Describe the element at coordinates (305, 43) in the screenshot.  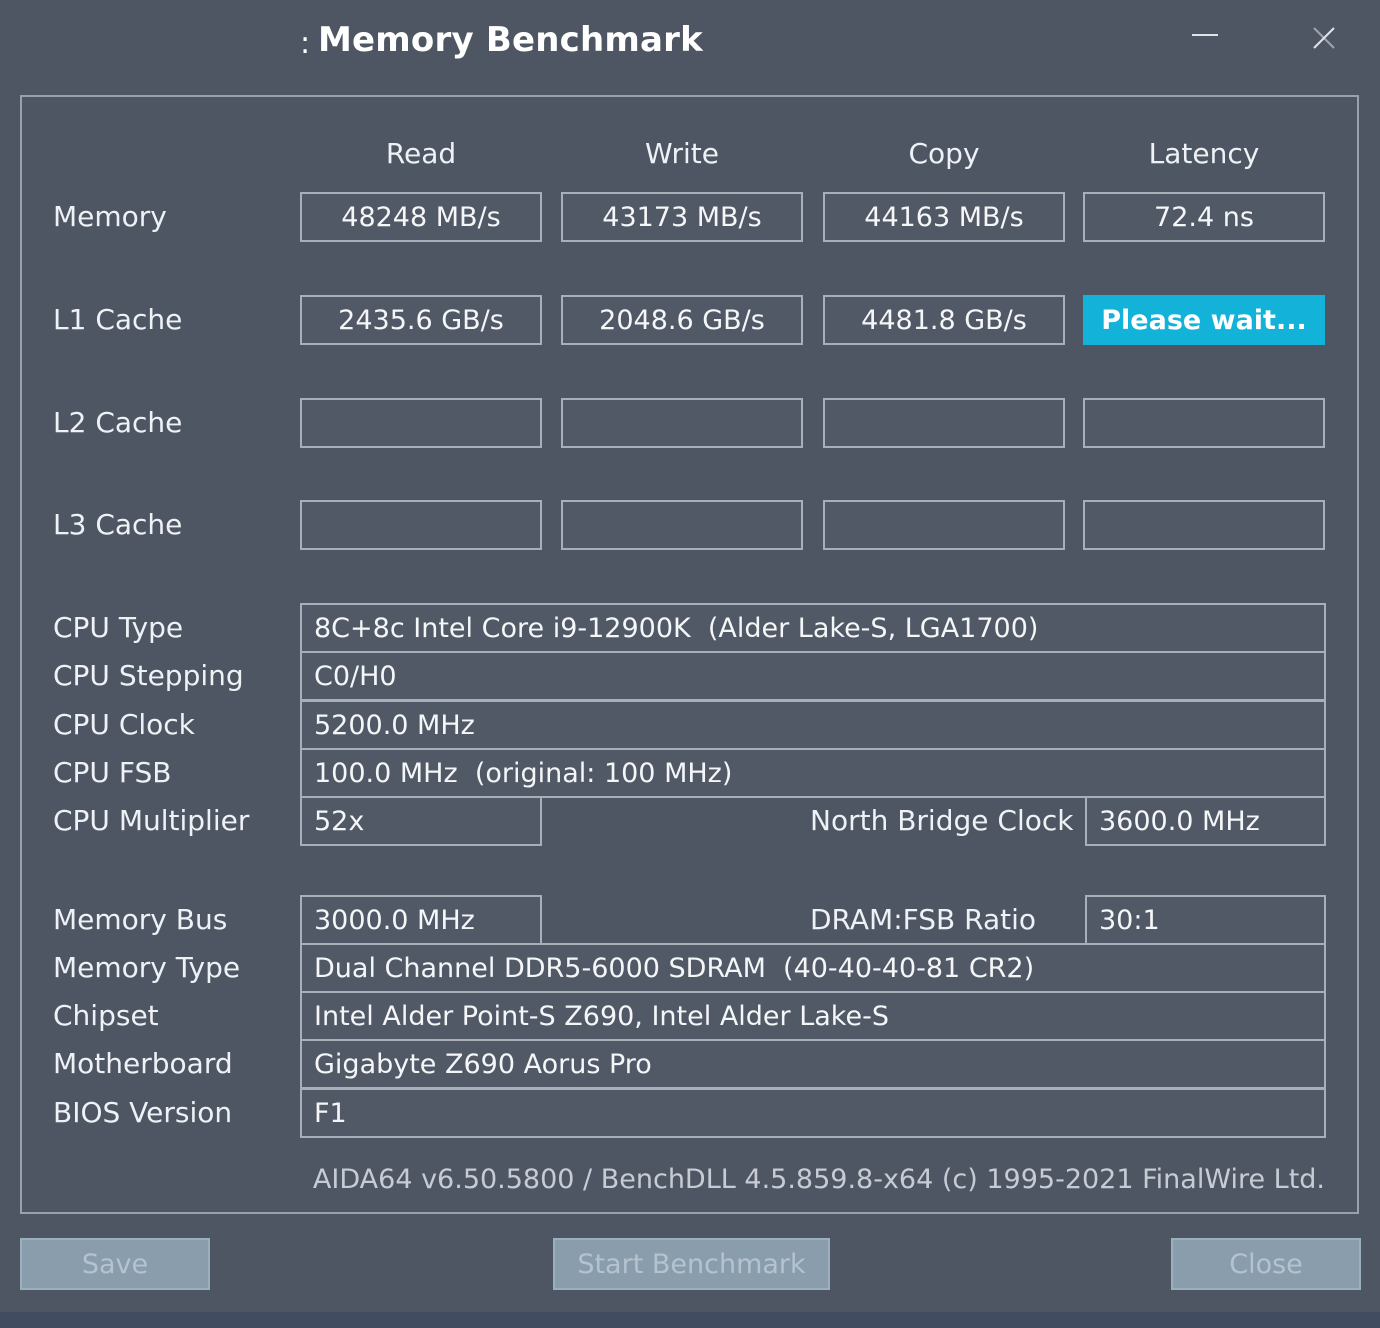
I see `title-prefix: :` at that location.